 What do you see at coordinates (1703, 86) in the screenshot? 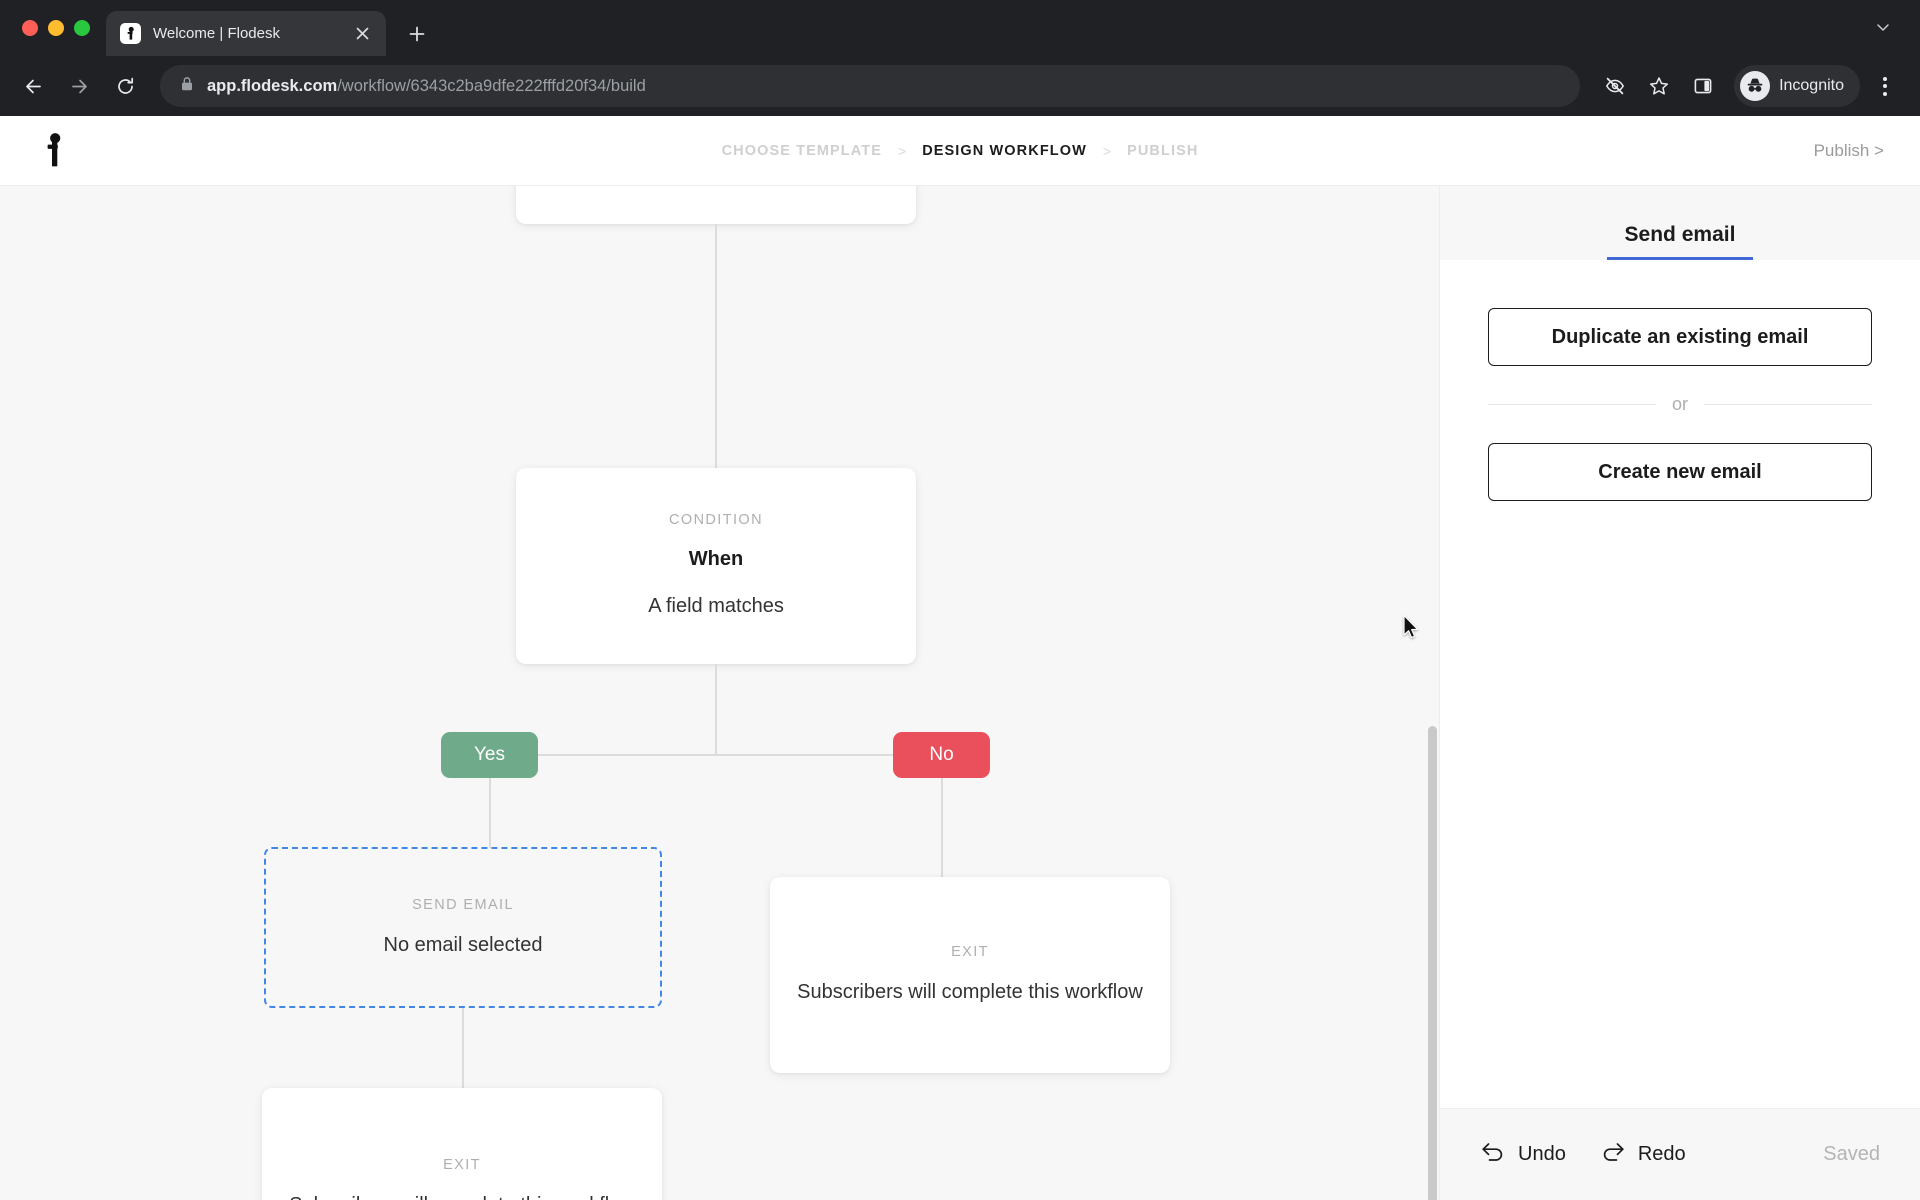
I see `side-panel-icon` at bounding box center [1703, 86].